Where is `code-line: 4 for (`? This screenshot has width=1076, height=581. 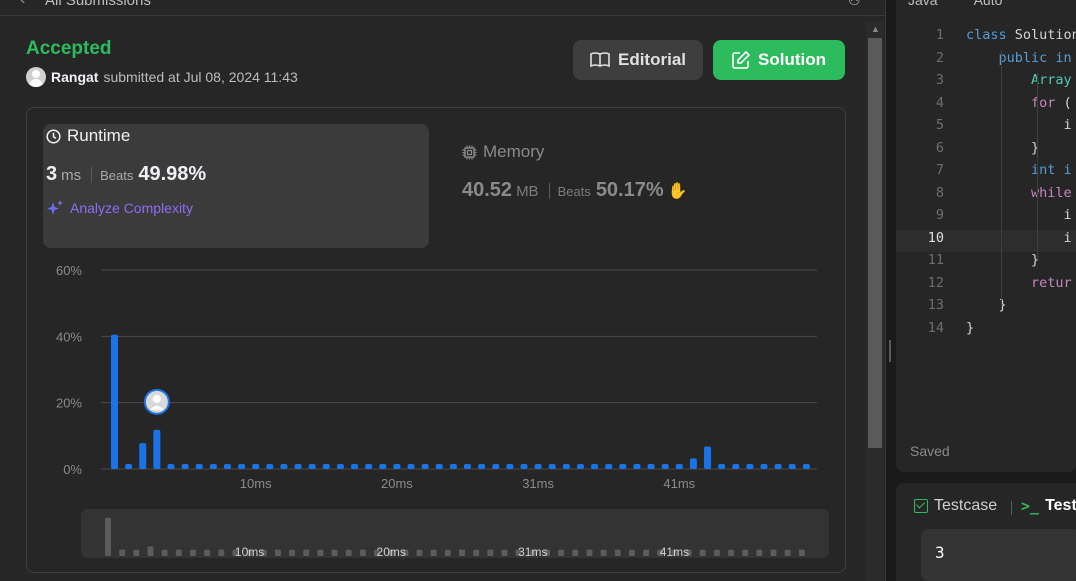
code-line: 4 for ( is located at coordinates (986, 106).